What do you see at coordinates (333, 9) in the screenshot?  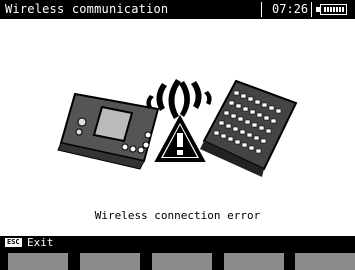 I see `battery-icon` at bounding box center [333, 9].